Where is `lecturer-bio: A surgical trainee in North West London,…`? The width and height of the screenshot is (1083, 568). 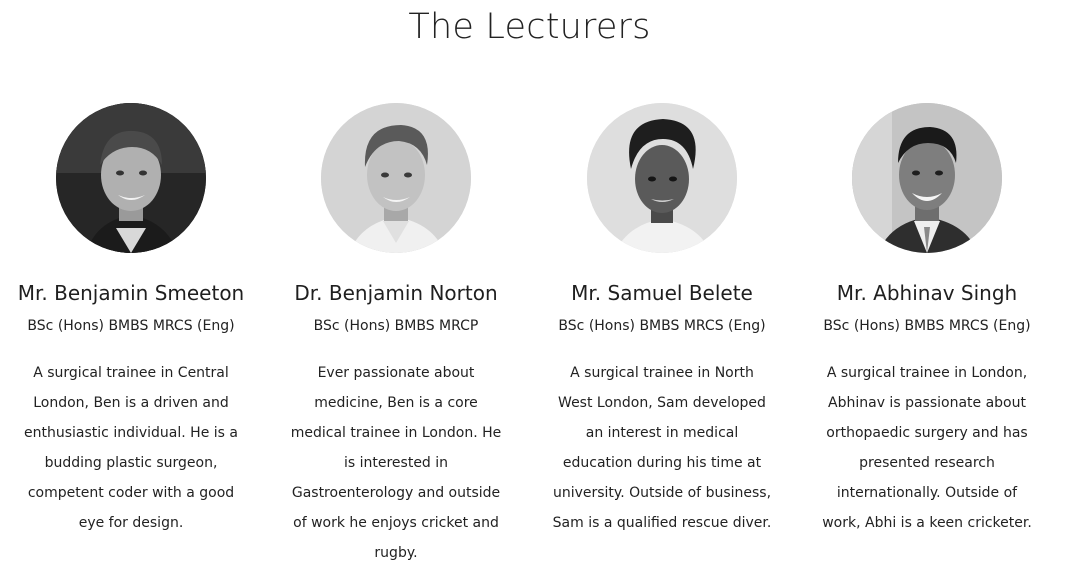 lecturer-bio: A surgical trainee in North West London,… is located at coordinates (662, 448).